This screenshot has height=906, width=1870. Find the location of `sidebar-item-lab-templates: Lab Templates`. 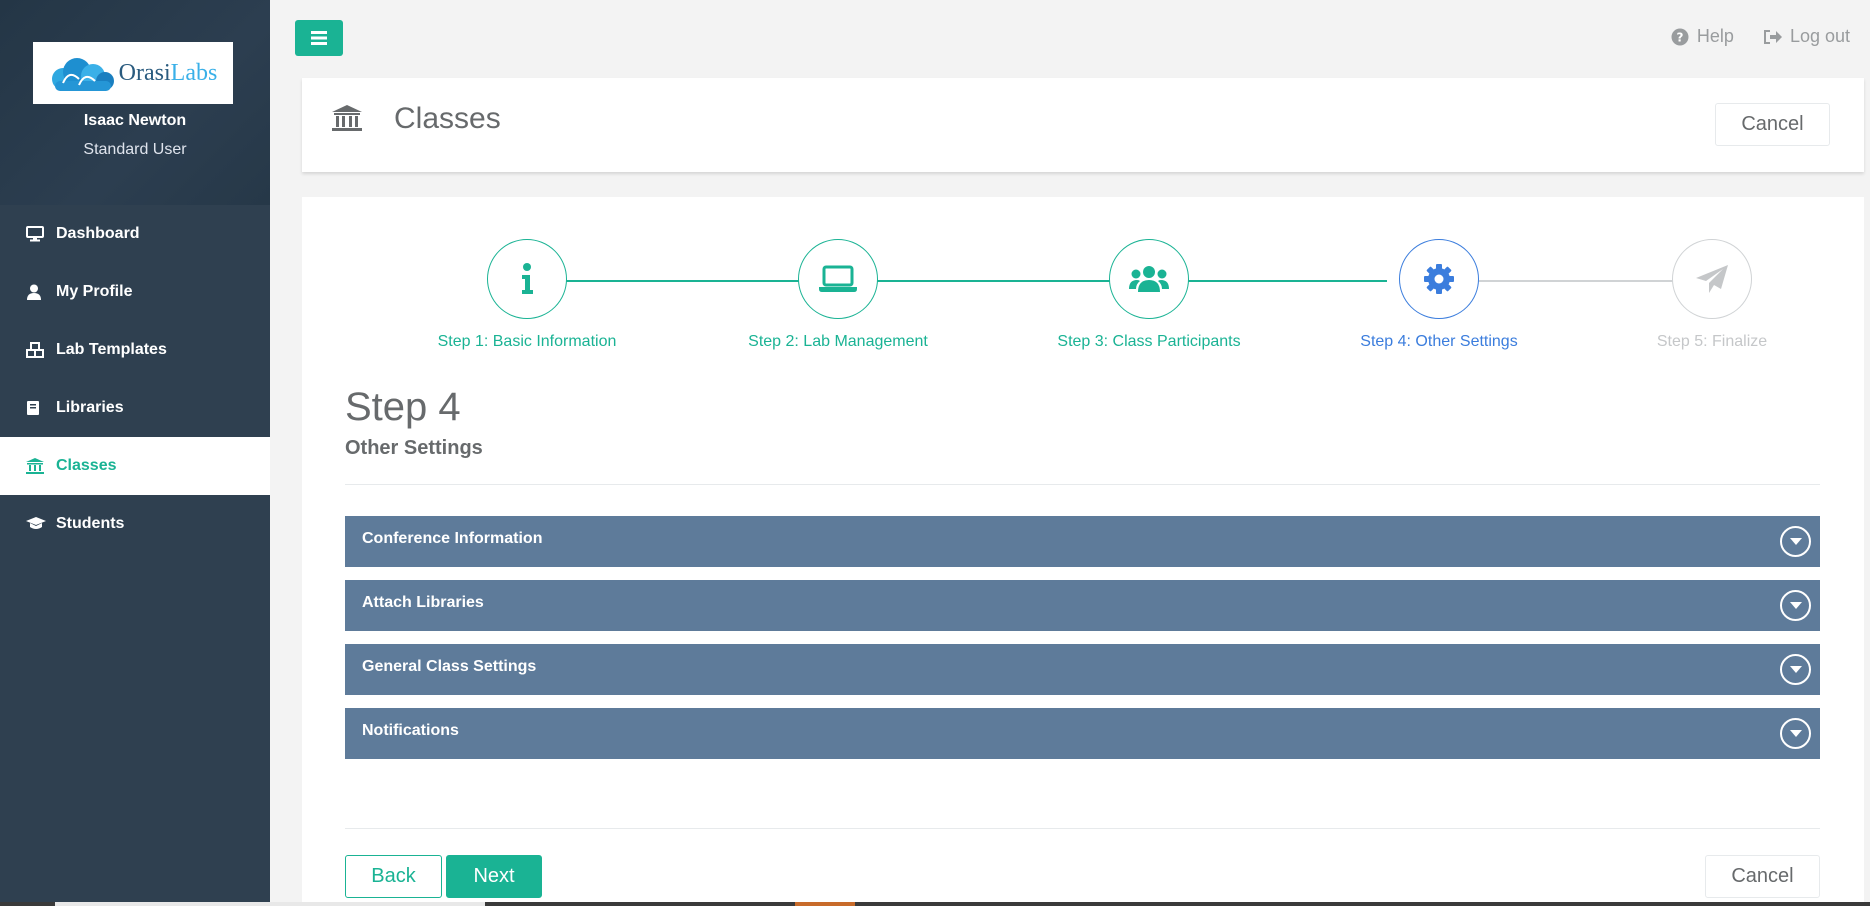

sidebar-item-lab-templates: Lab Templates is located at coordinates (135, 350).